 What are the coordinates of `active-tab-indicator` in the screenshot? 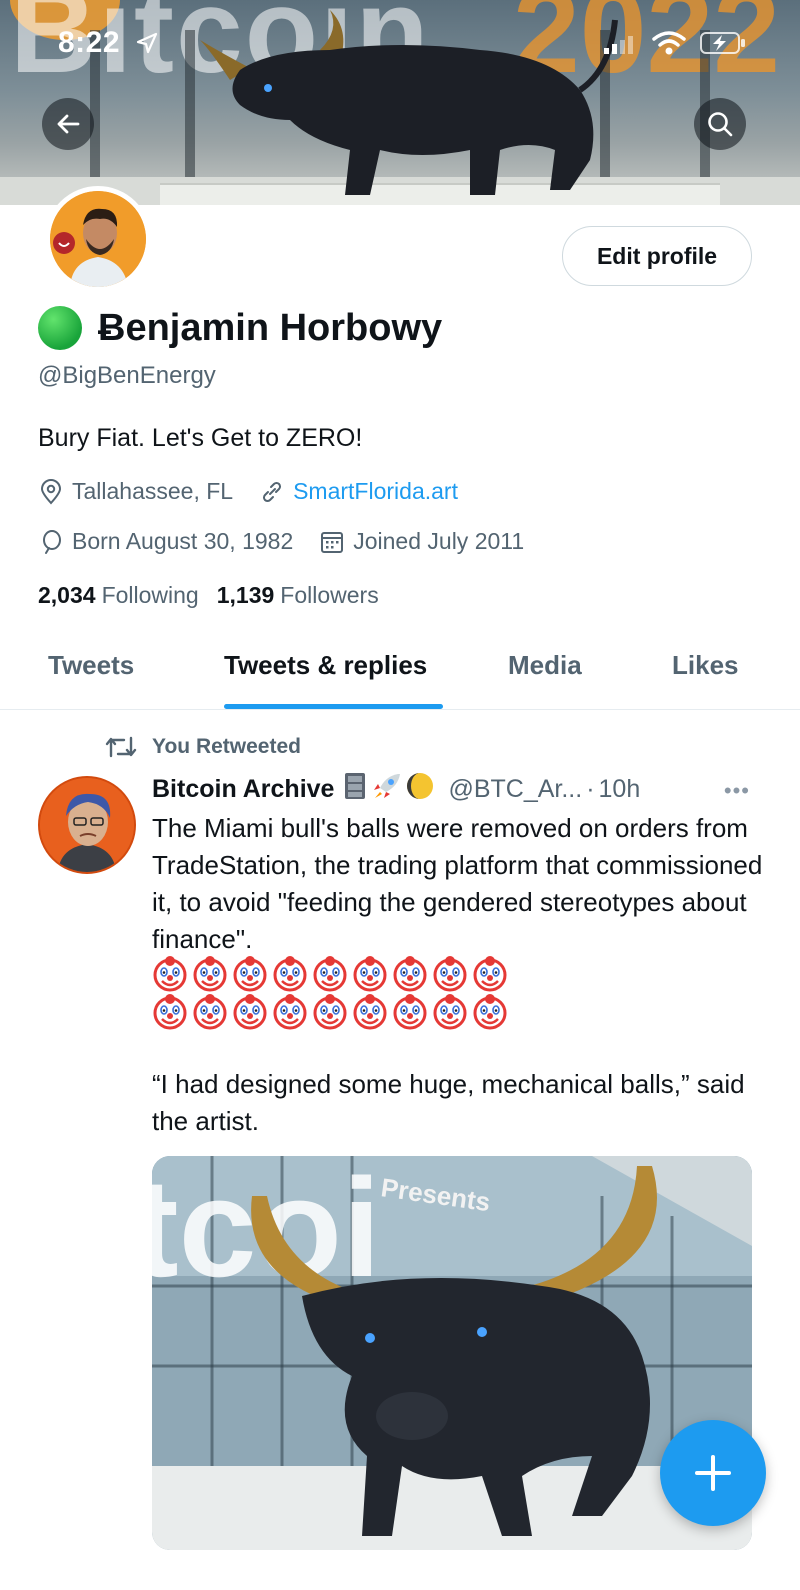 It's located at (333, 706).